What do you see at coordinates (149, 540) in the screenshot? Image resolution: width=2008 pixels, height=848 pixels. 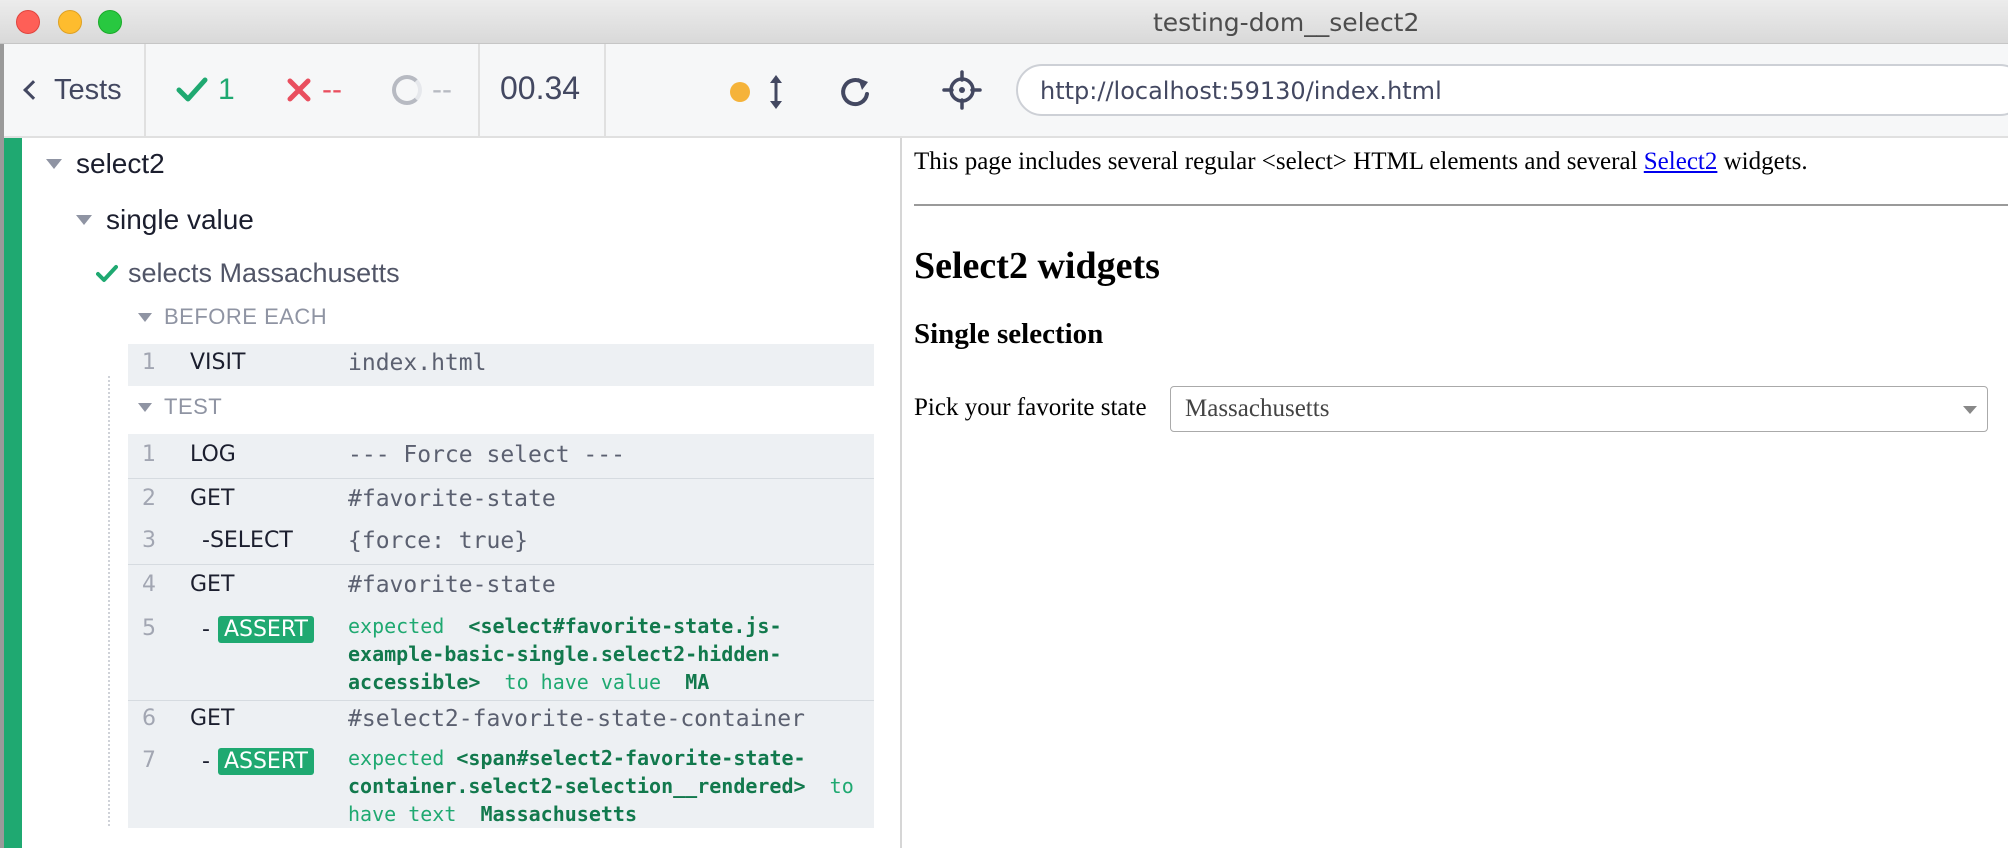 I see `command-number: 3` at bounding box center [149, 540].